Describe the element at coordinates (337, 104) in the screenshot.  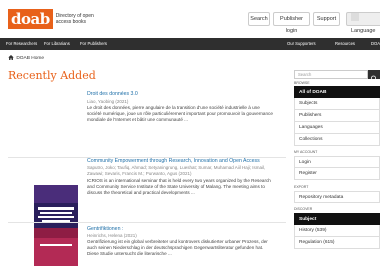
I see `sidebar-item-subjects: Subjects` at that location.